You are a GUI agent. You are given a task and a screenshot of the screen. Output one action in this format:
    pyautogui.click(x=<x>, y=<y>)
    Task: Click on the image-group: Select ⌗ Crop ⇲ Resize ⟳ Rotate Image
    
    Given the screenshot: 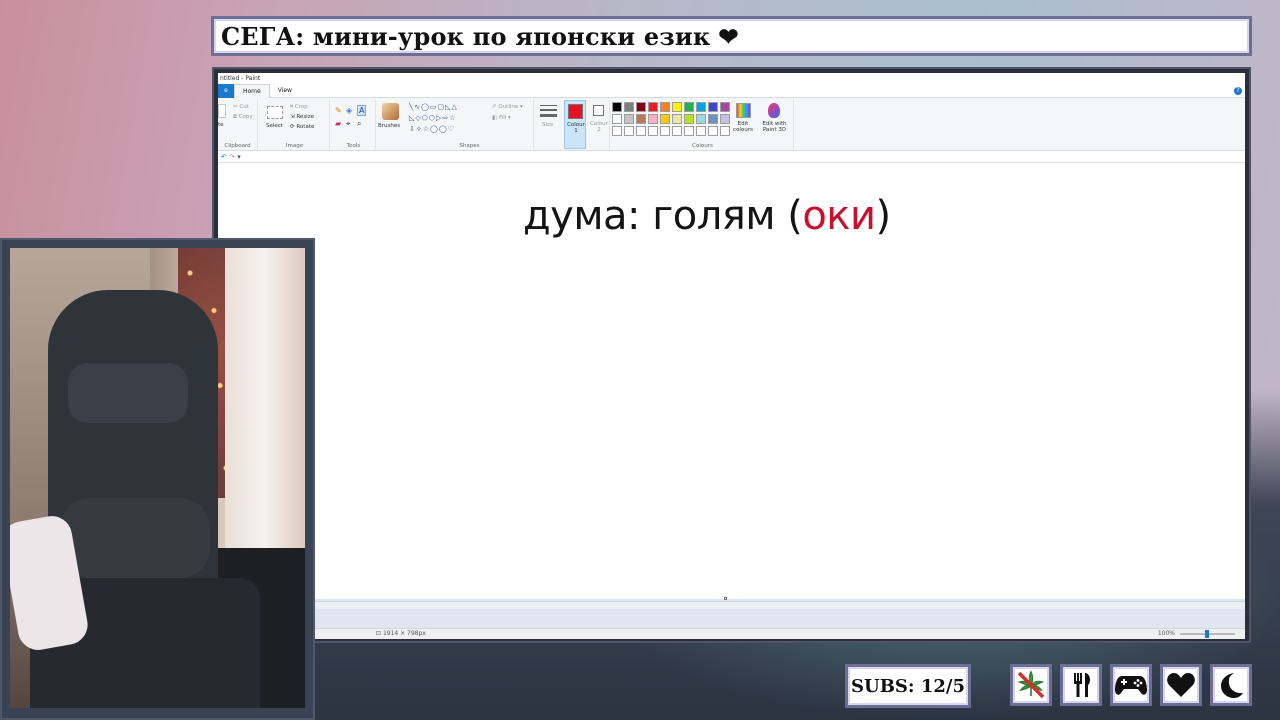 What is the action you would take?
    pyautogui.click(x=295, y=124)
    